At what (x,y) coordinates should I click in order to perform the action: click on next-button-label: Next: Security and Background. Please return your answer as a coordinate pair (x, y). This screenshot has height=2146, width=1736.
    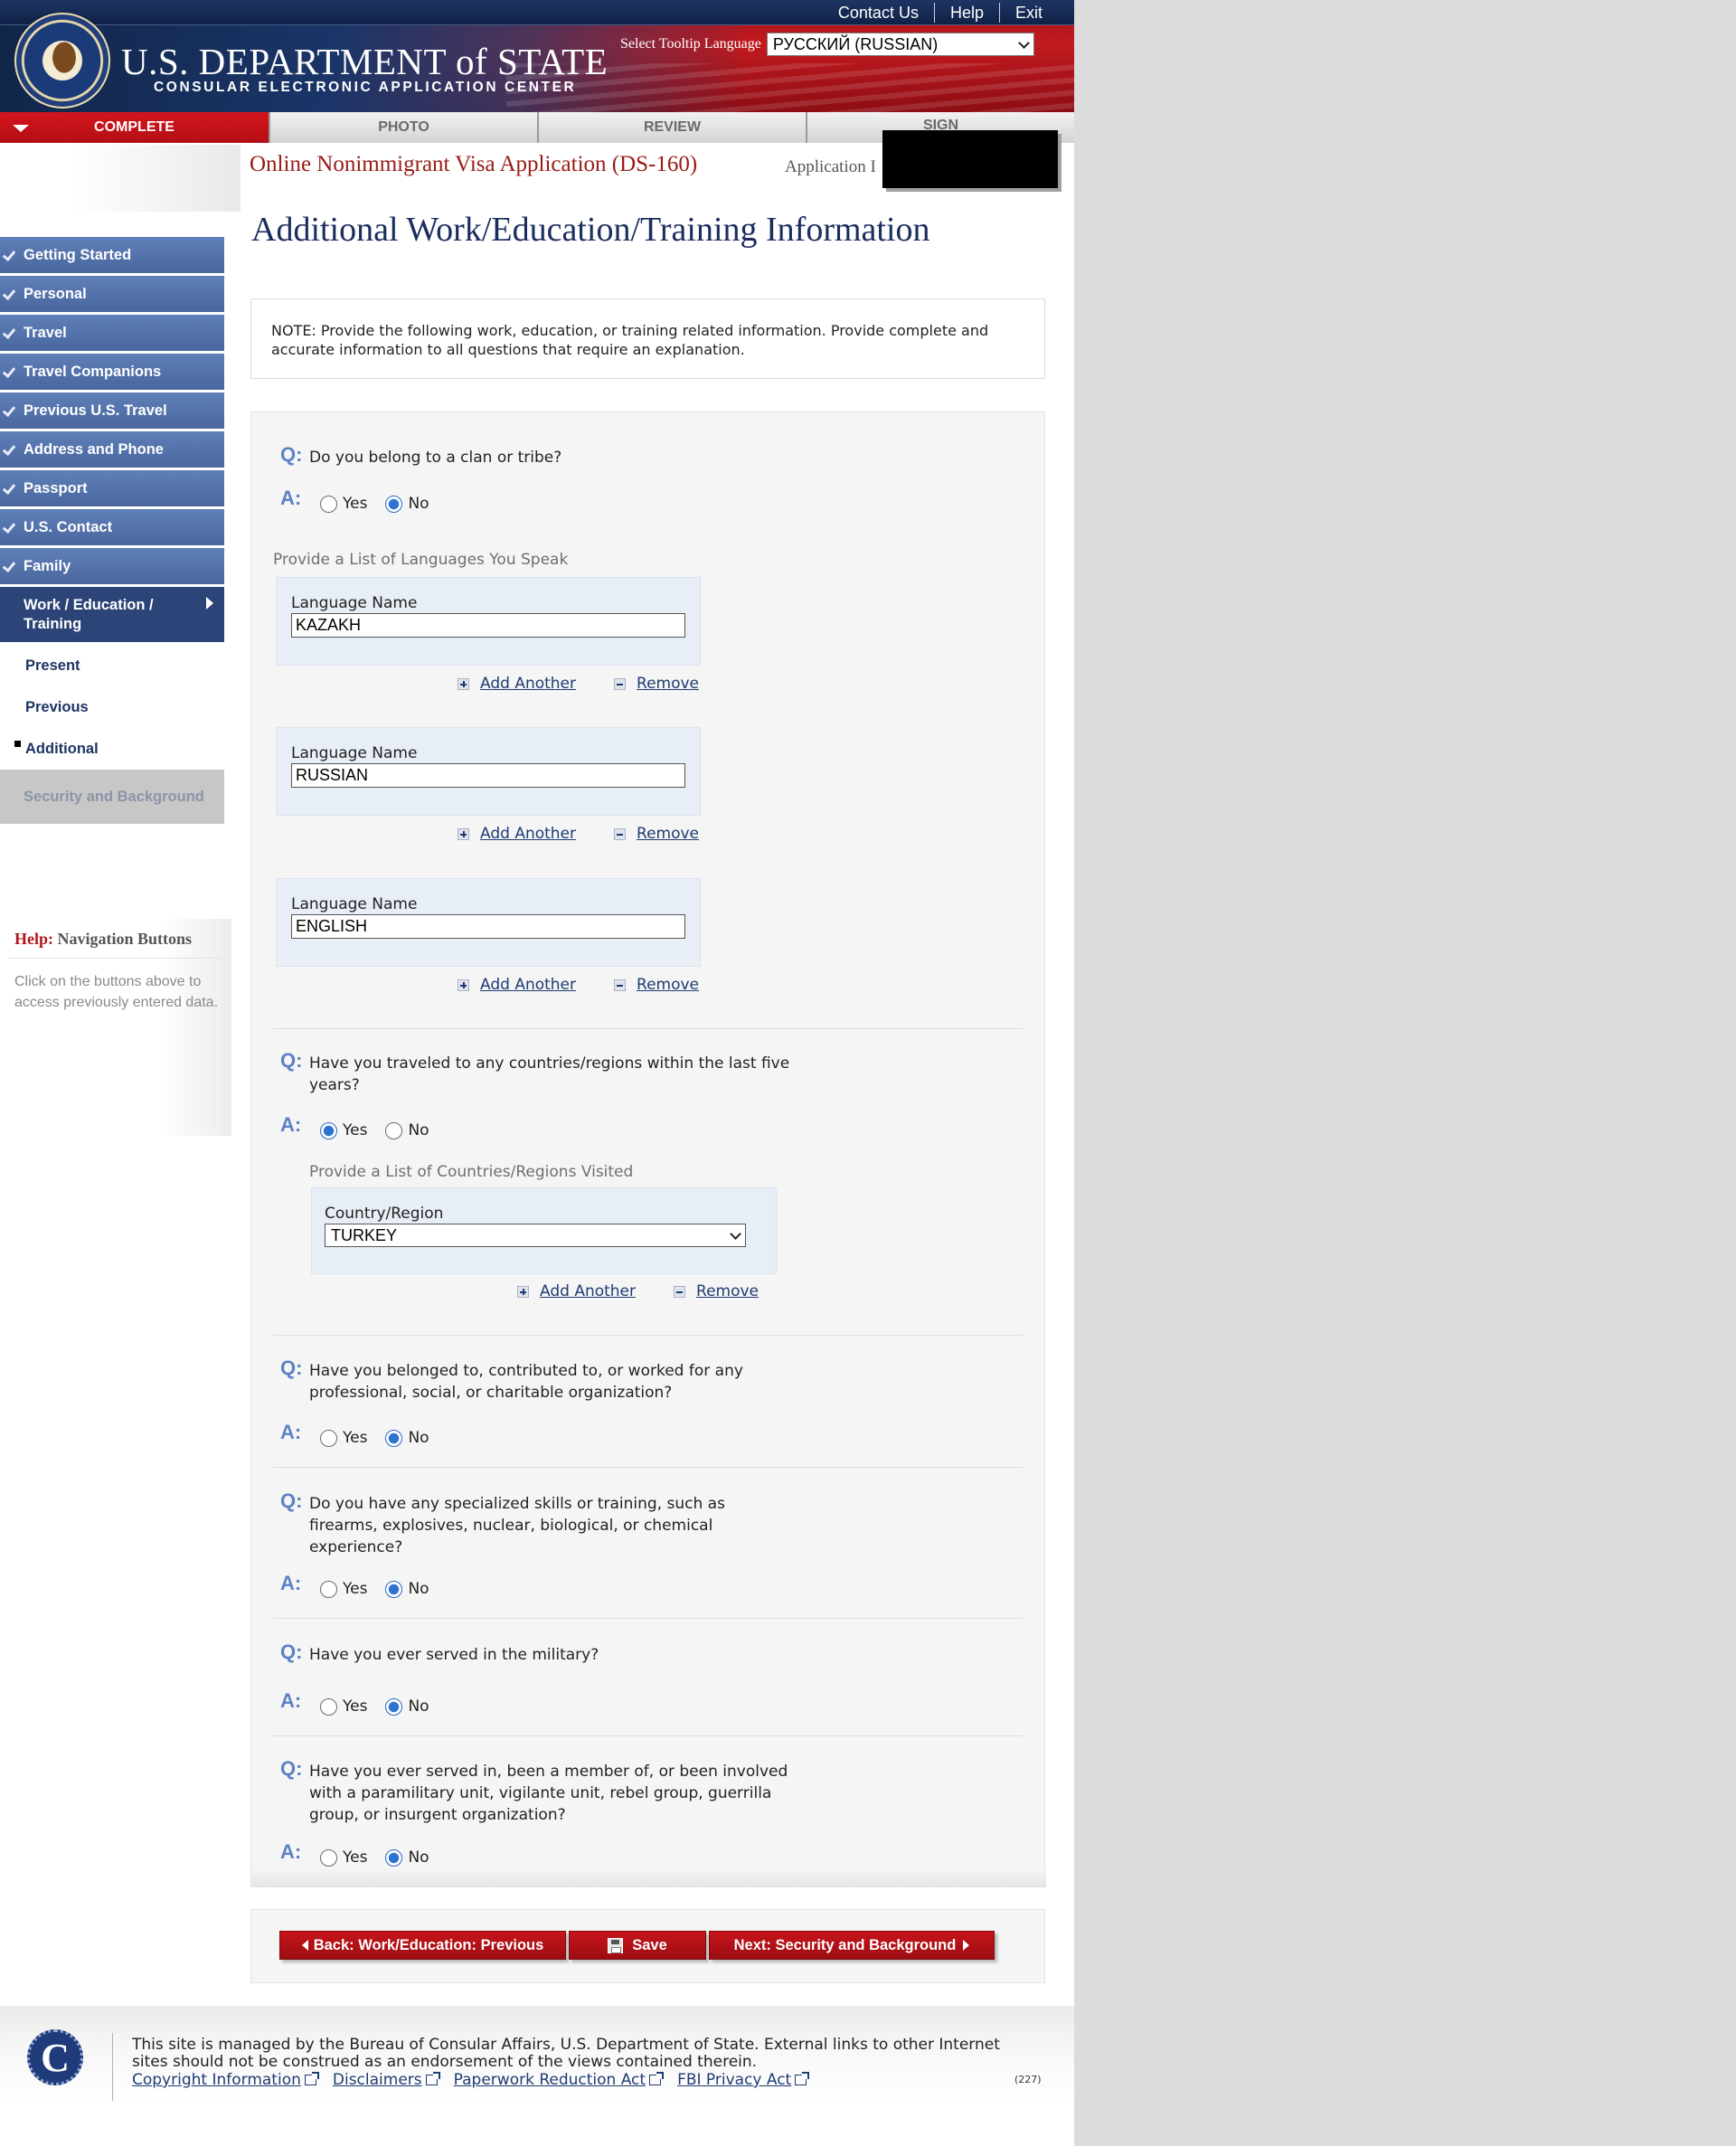
    Looking at the image, I should click on (845, 1945).